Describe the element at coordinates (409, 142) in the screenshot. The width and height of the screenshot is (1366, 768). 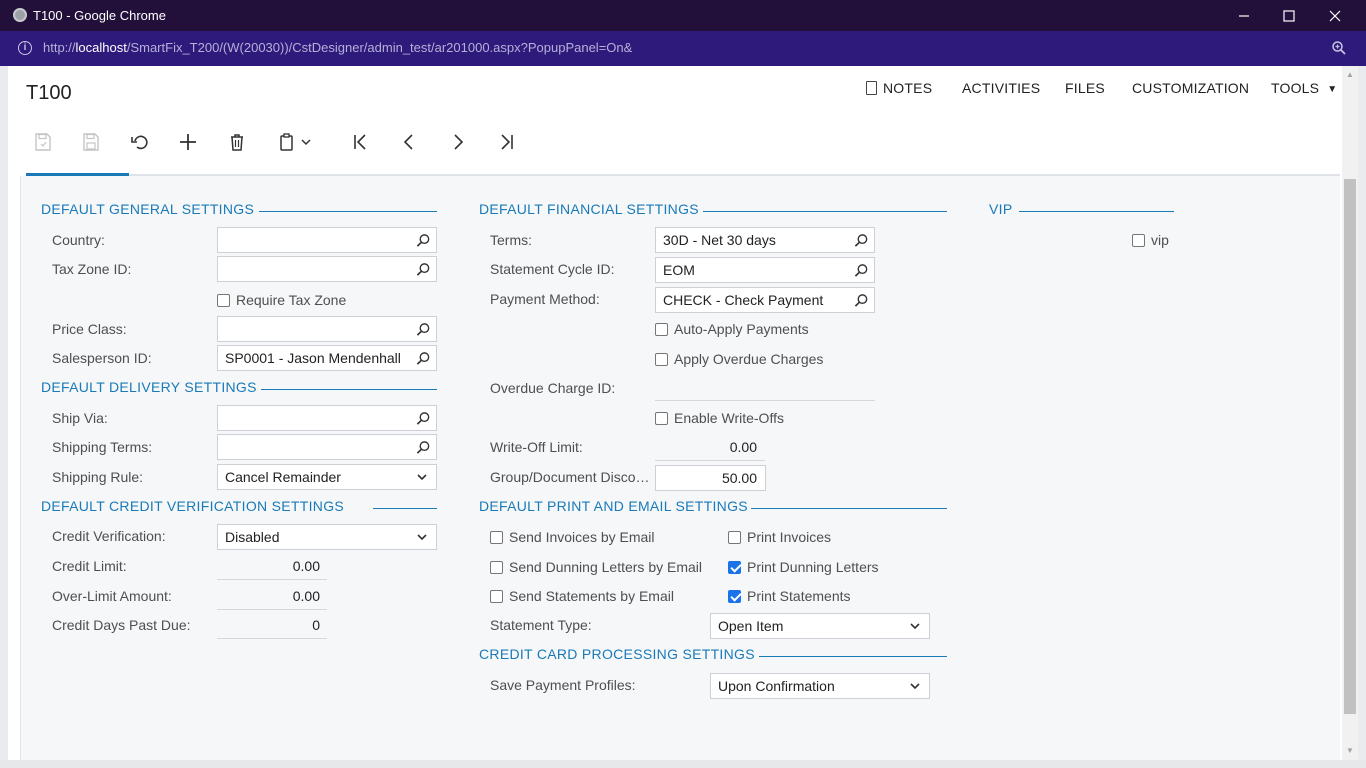
I see `previous-record-button` at that location.